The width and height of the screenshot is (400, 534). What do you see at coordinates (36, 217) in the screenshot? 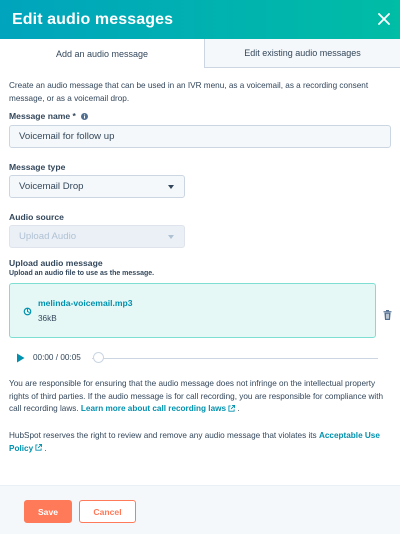
I see `audio-source-label: Audio source` at bounding box center [36, 217].